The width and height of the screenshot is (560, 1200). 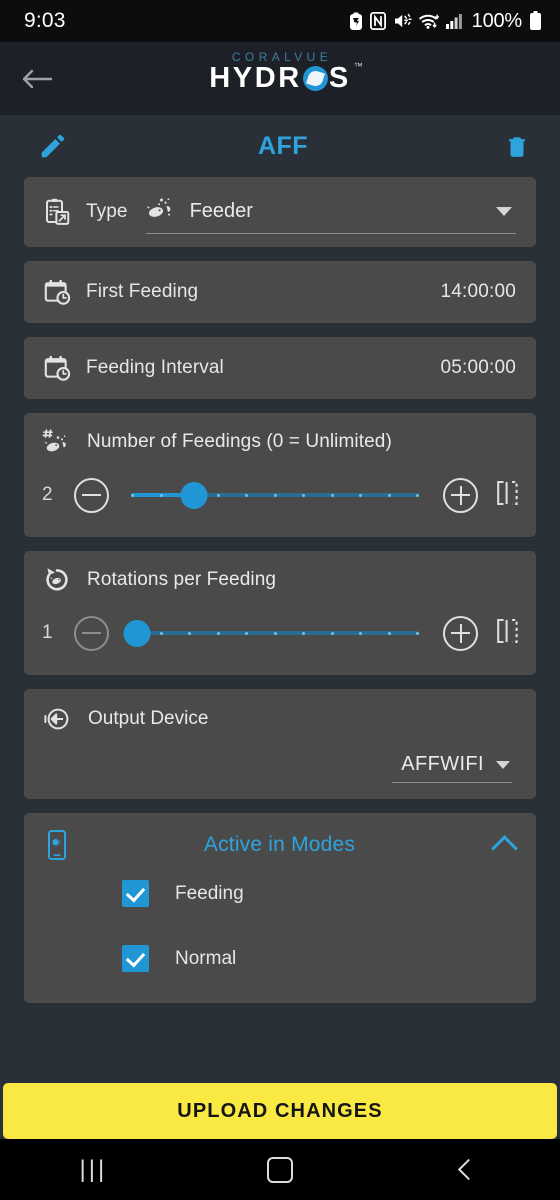 What do you see at coordinates (442, 764) in the screenshot?
I see `output-device-value: AFFWIFI` at bounding box center [442, 764].